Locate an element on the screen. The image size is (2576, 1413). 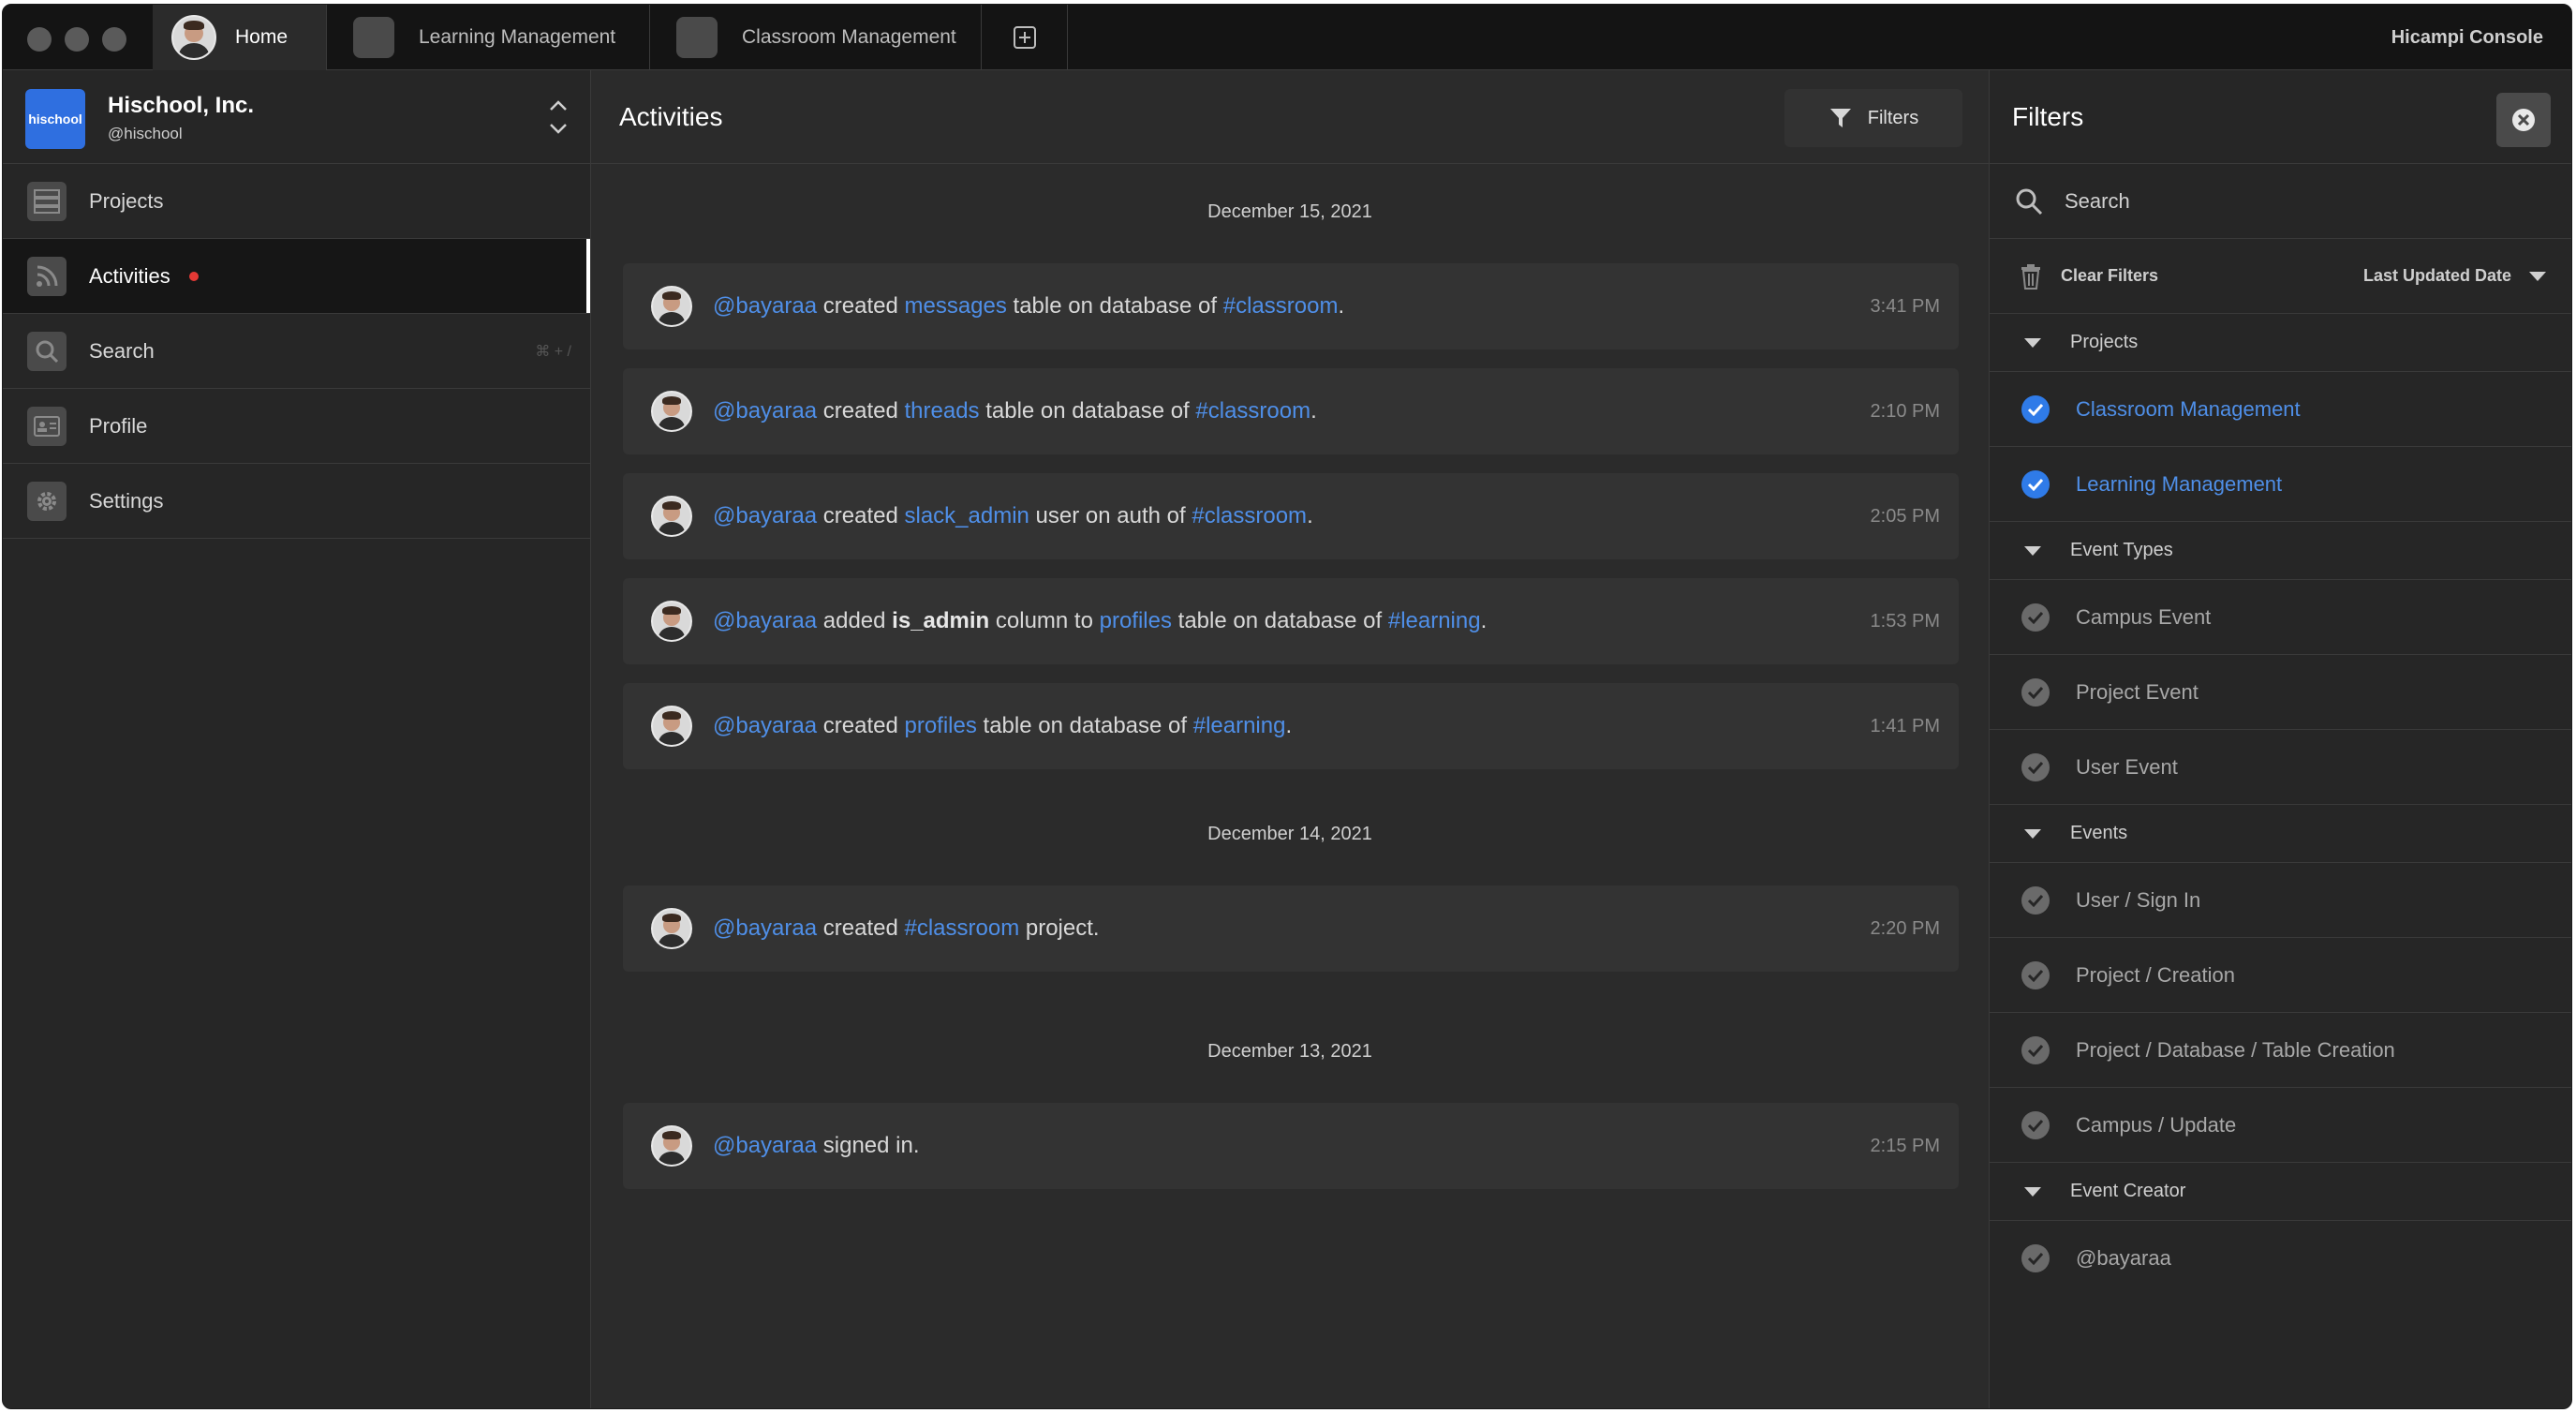
filter-option: Project Event is located at coordinates (2280, 692).